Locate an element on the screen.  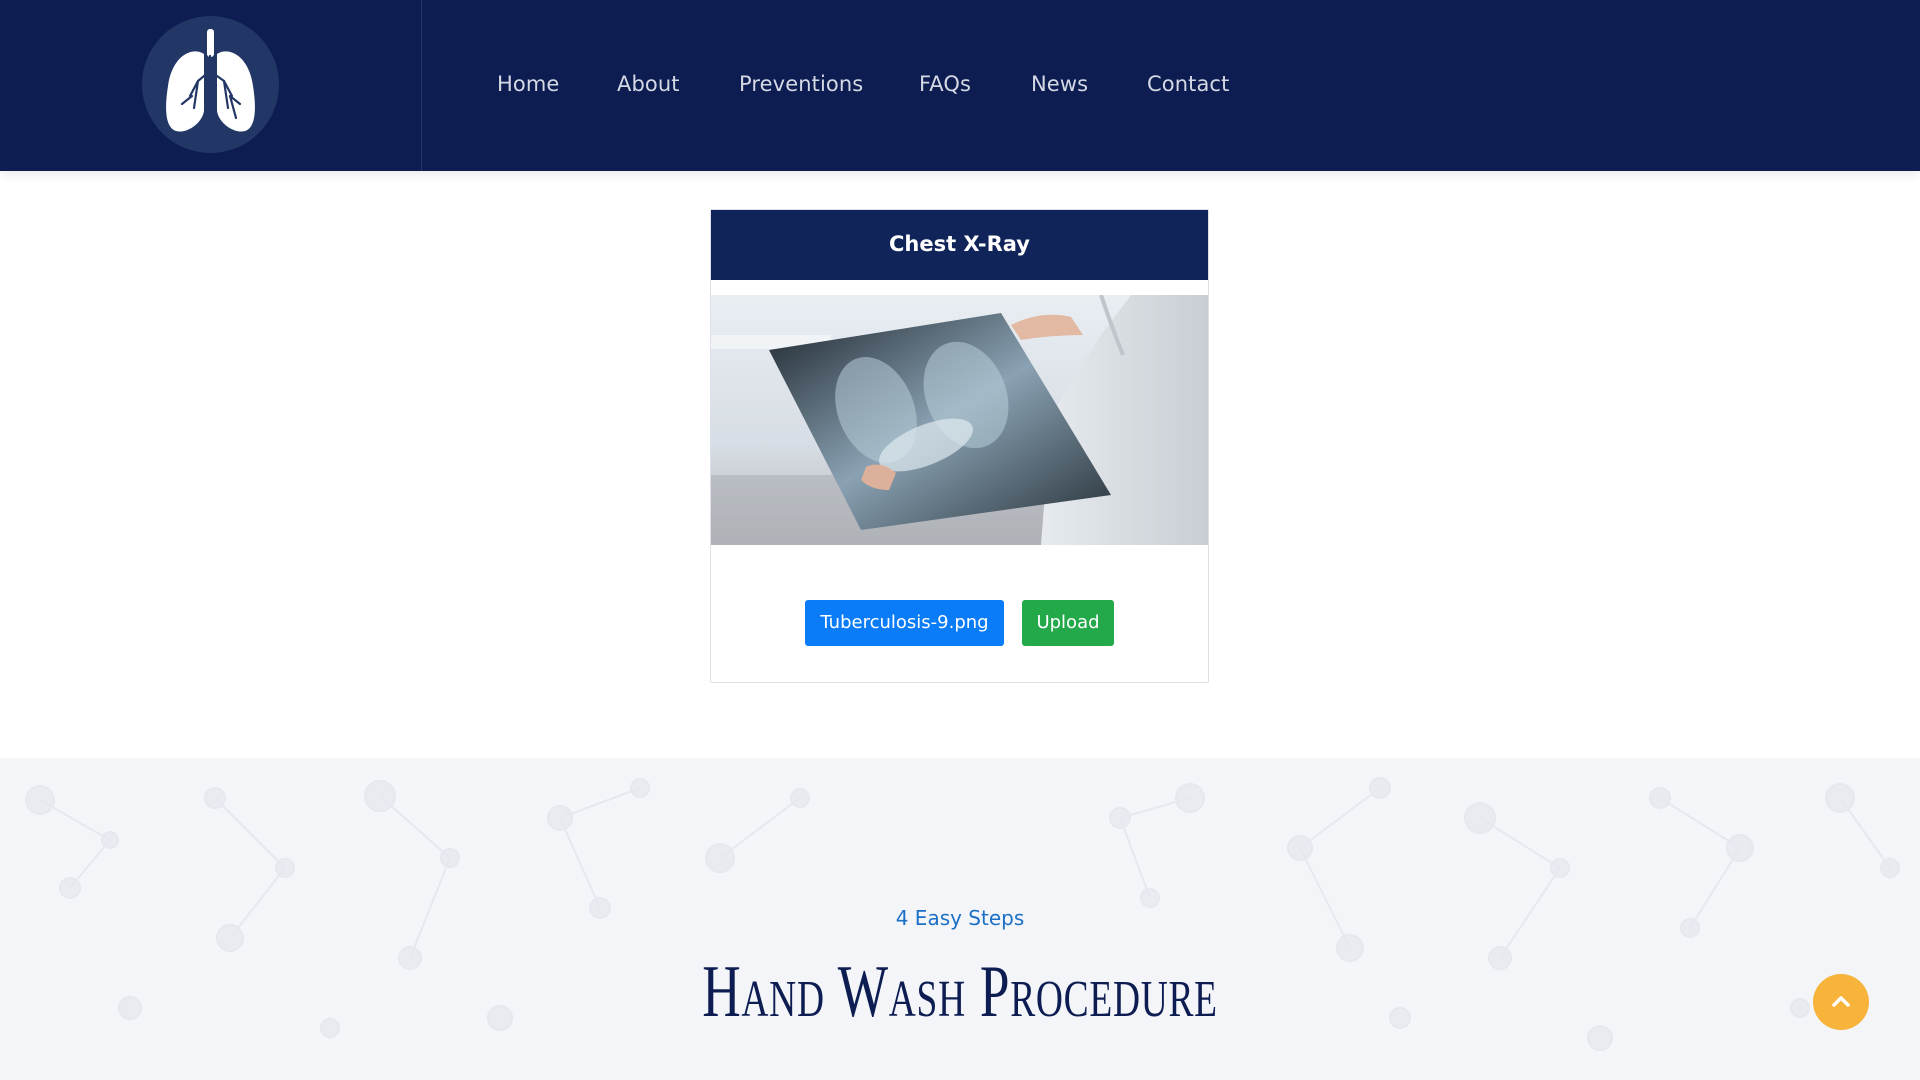
steps-subtitle: 4 Easy Steps is located at coordinates (960, 918).